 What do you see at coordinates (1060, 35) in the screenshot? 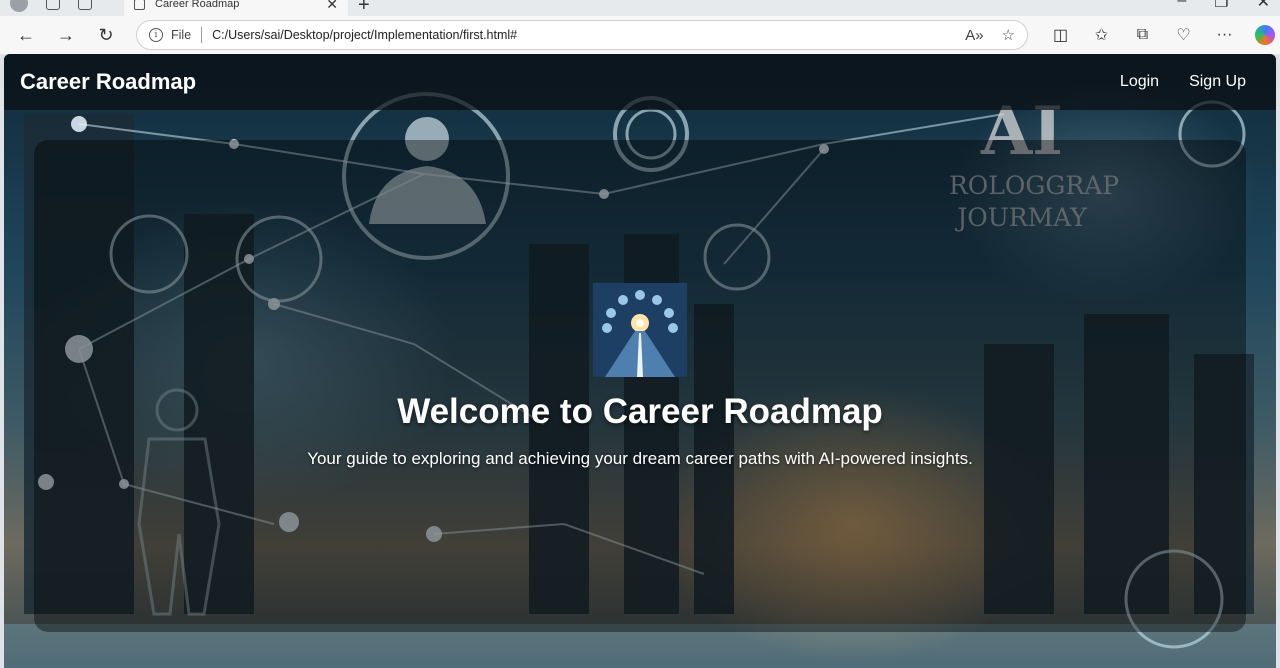
I see `split-screen-icon: ◫` at bounding box center [1060, 35].